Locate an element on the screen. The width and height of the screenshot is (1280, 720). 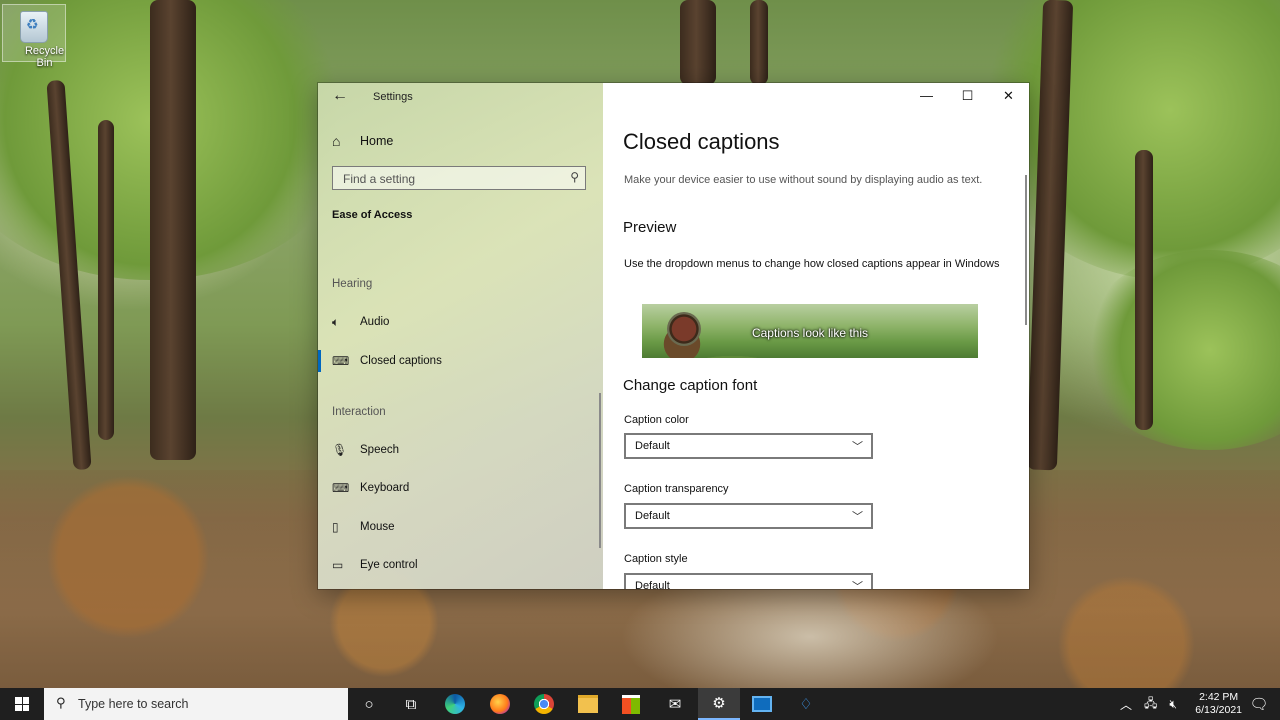
captions-icon: ⌨︎ is located at coordinates (341, 361).